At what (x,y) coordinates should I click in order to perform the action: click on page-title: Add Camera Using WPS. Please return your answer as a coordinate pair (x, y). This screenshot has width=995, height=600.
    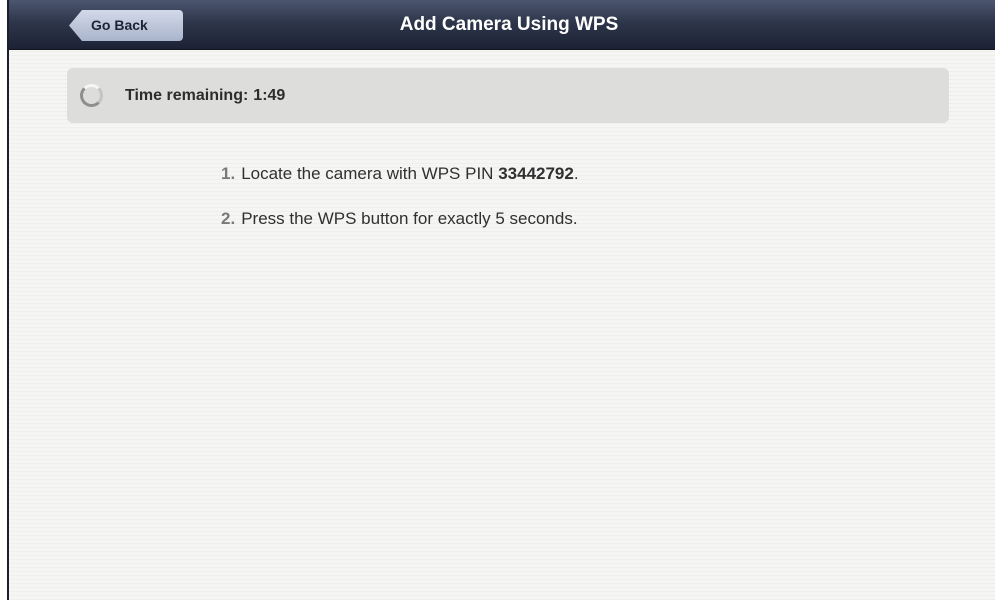
    Looking at the image, I should click on (509, 24).